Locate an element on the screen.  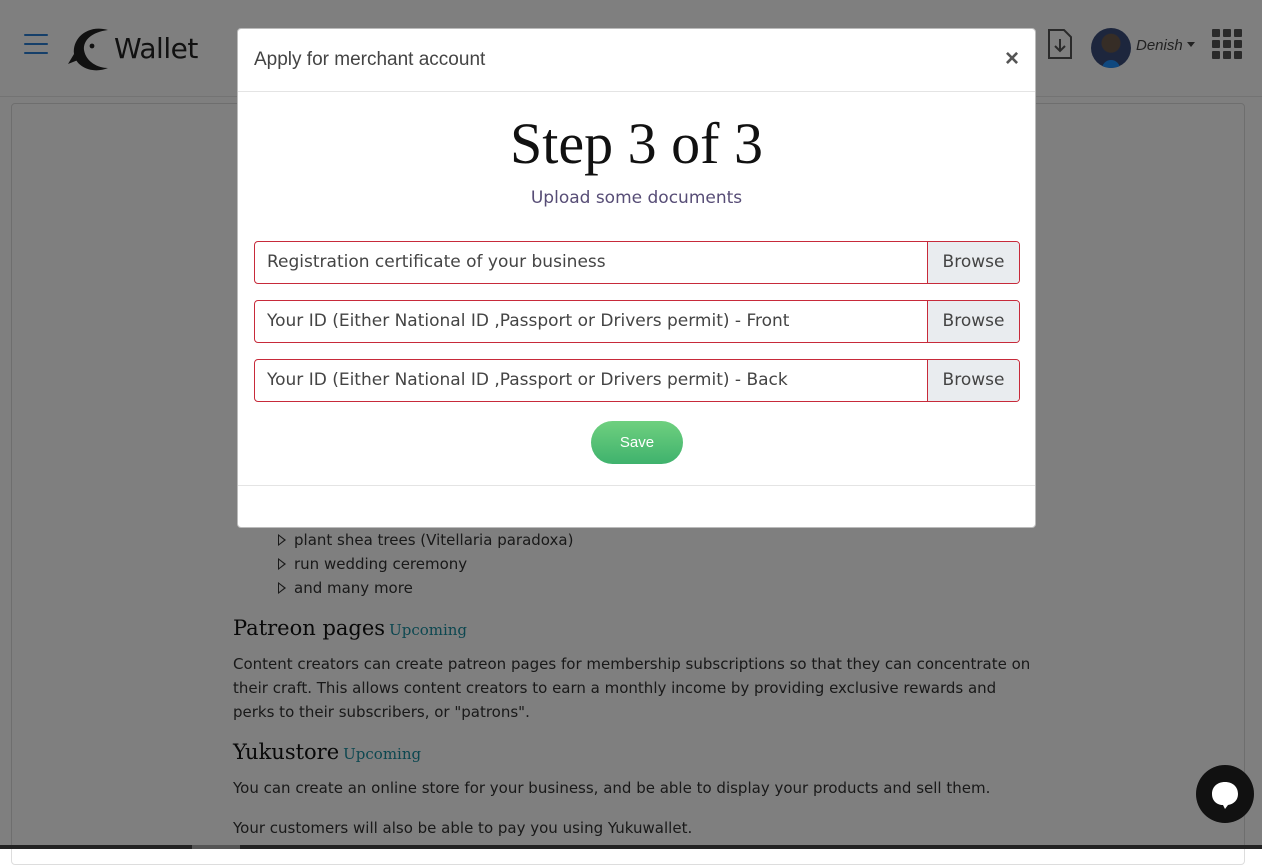
modal-title: Apply for merchant account is located at coordinates (370, 59).